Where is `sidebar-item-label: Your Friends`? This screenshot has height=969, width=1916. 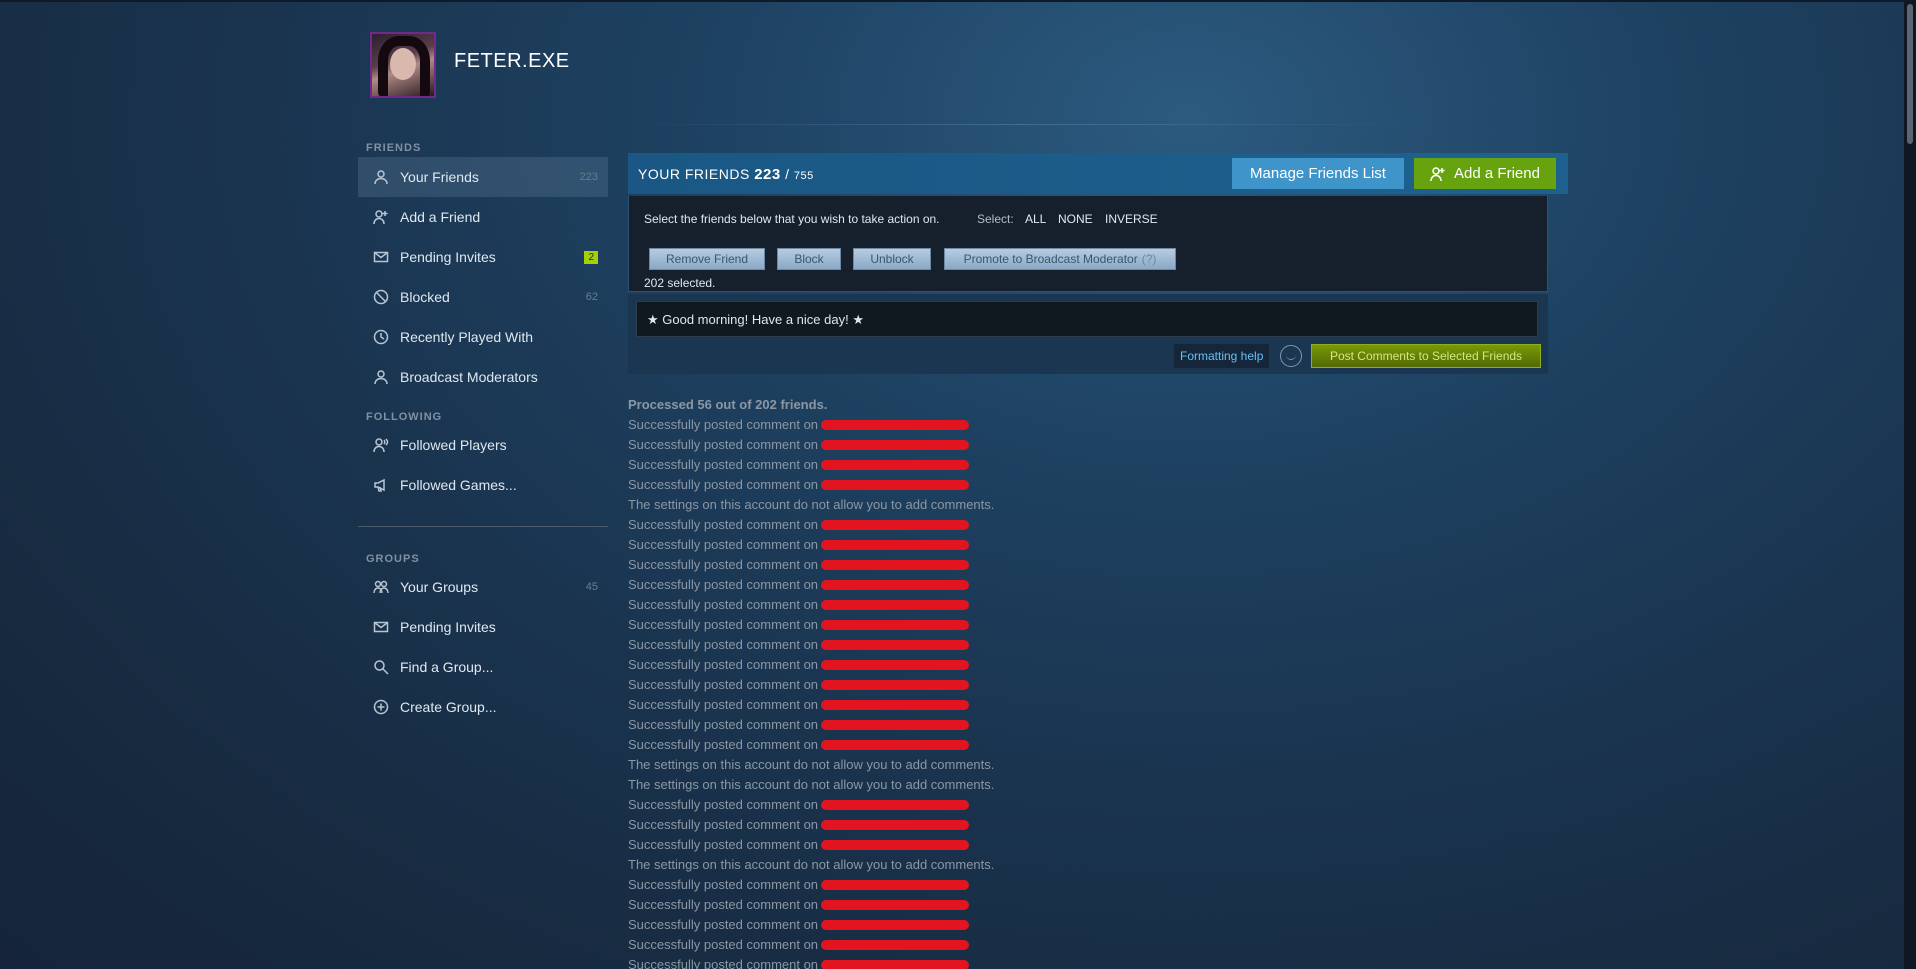
sidebar-item-label: Your Friends is located at coordinates (439, 177).